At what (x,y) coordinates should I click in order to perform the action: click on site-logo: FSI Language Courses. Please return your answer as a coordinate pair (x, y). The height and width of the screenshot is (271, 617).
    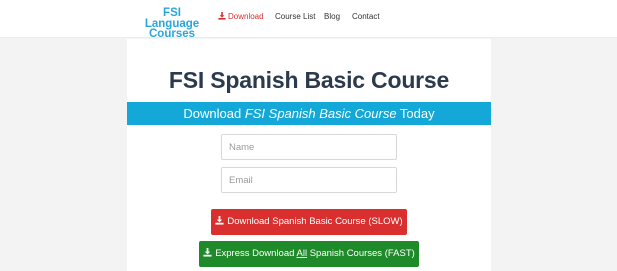
    Looking at the image, I should click on (172, 23).